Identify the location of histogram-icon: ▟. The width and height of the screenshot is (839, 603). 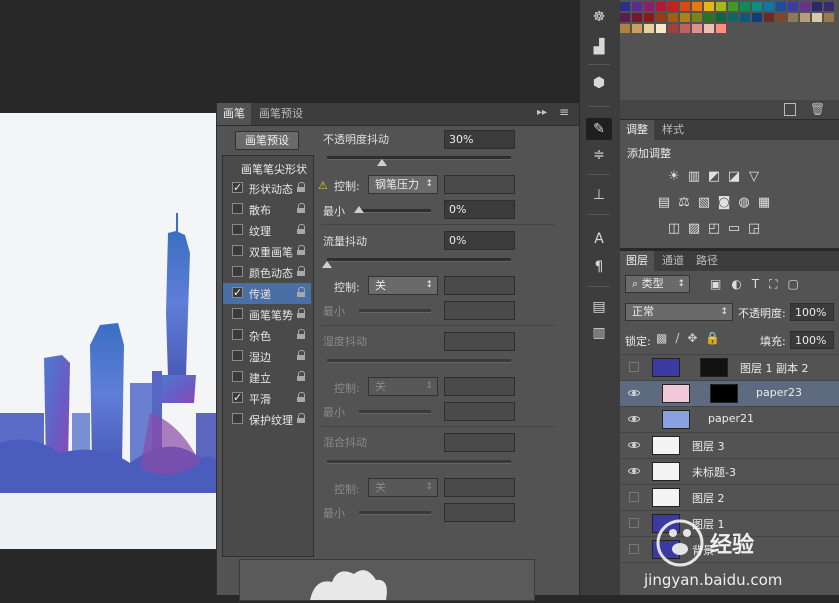
(599, 47).